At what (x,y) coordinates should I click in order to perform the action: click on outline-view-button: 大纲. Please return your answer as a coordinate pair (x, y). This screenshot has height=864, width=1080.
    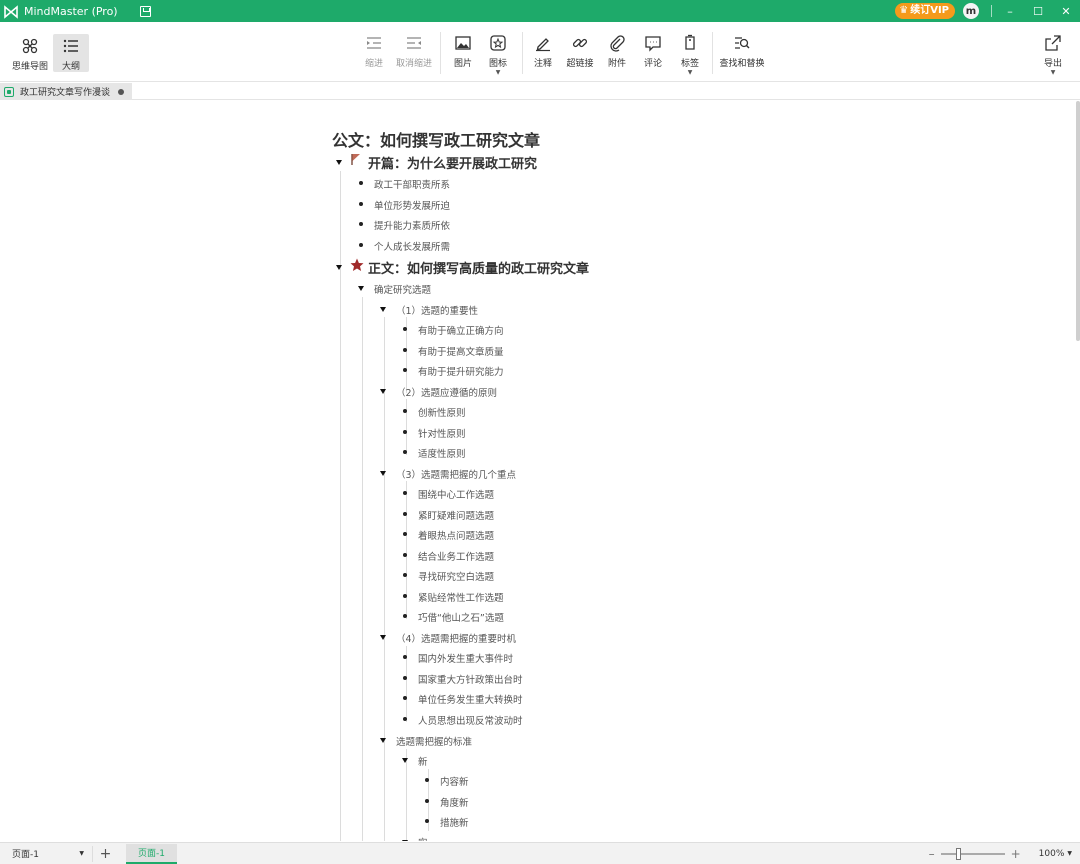
    Looking at the image, I should click on (71, 53).